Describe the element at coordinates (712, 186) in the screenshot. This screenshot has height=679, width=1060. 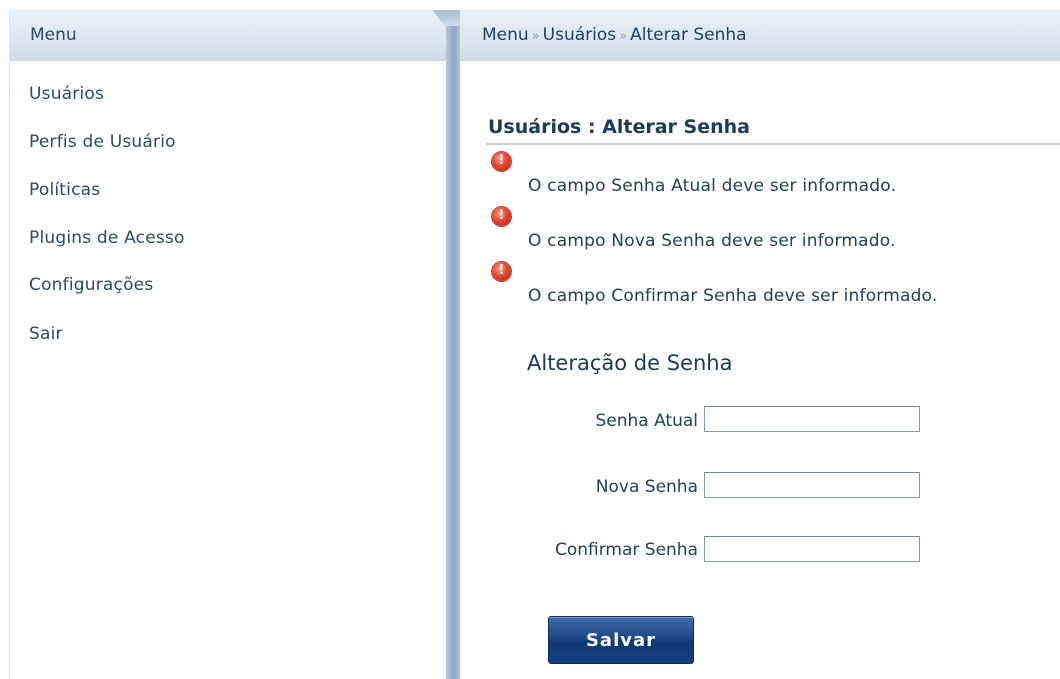
I see `error-message-senha-atual: O campo Senha Atual deve ser informado.` at that location.